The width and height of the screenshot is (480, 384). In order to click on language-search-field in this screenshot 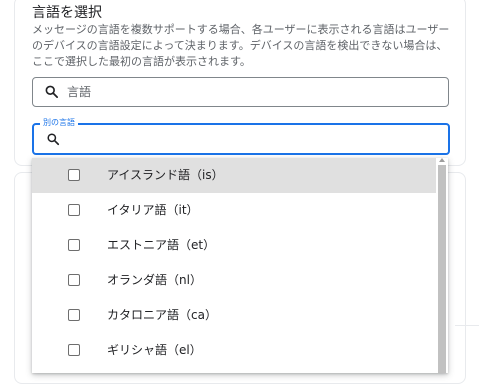, I will do `click(240, 92)`.